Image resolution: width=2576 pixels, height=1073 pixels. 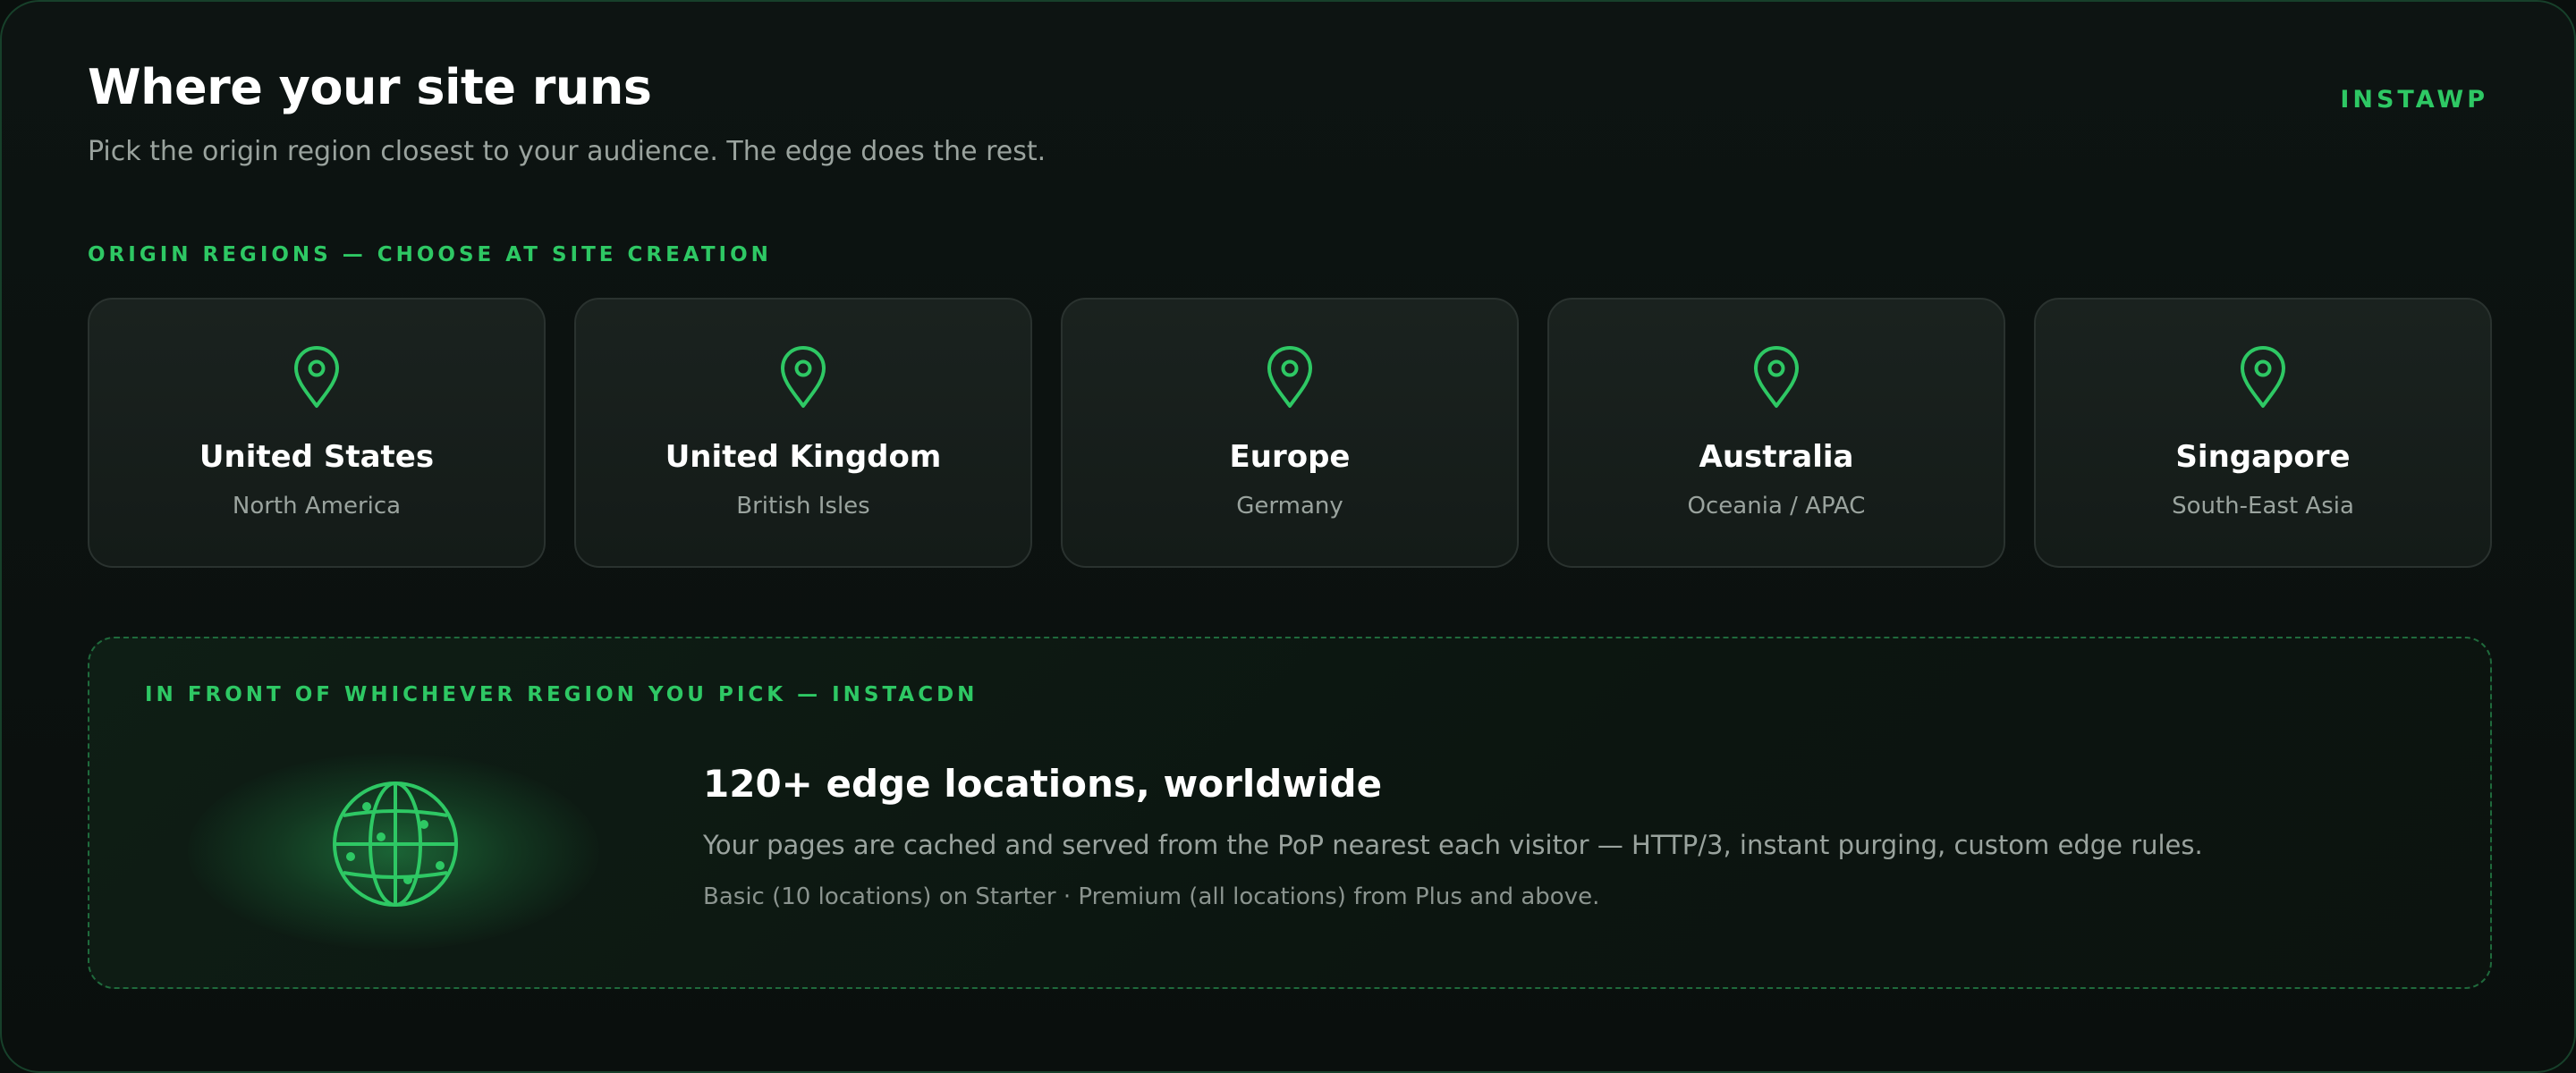 I want to click on region-subtitle: North America, so click(x=317, y=506).